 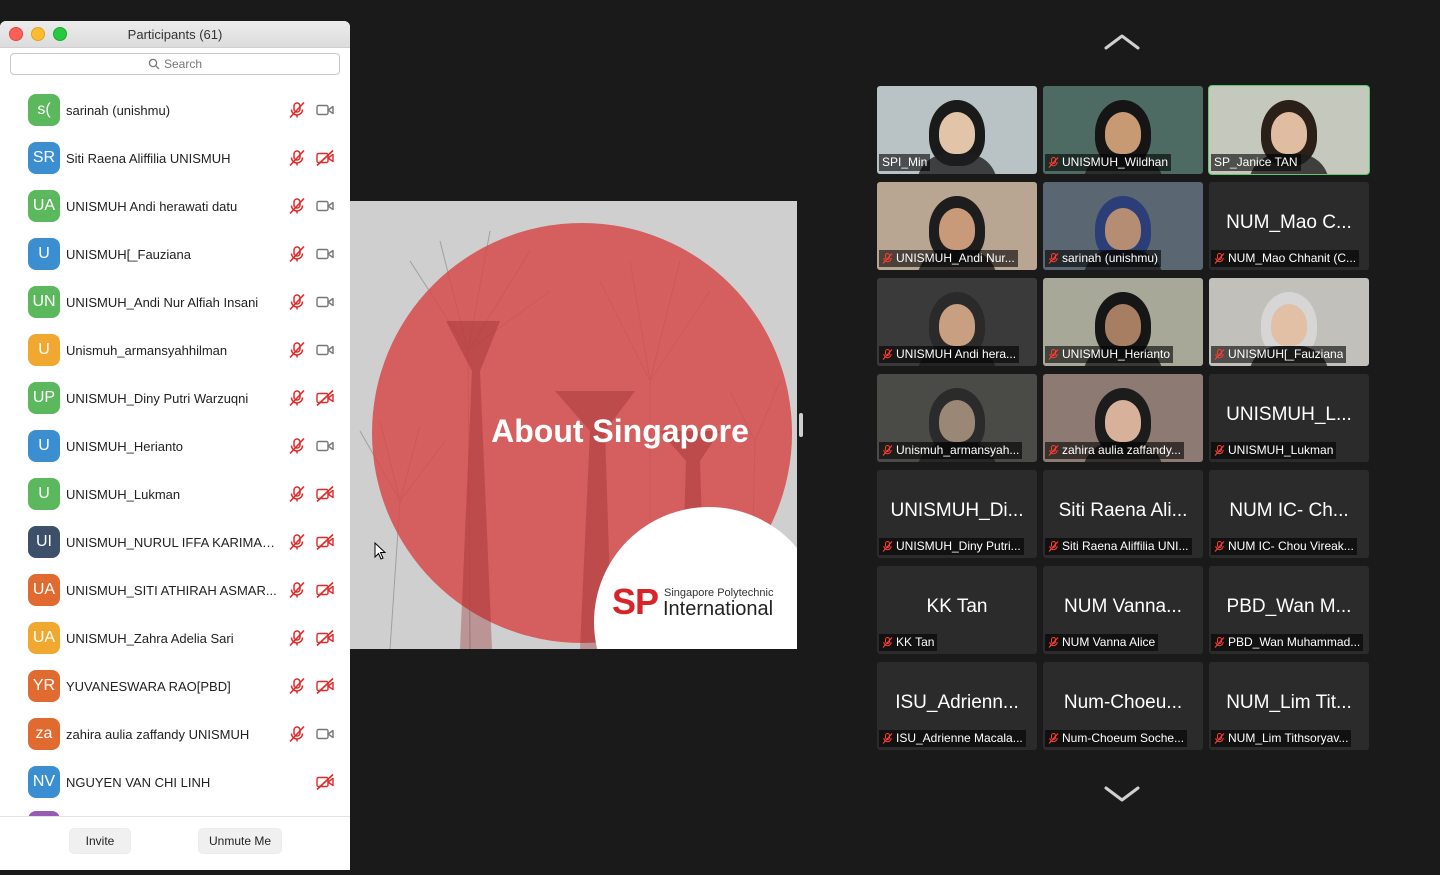 I want to click on tile-name-text: SPI_Min, so click(x=905, y=162).